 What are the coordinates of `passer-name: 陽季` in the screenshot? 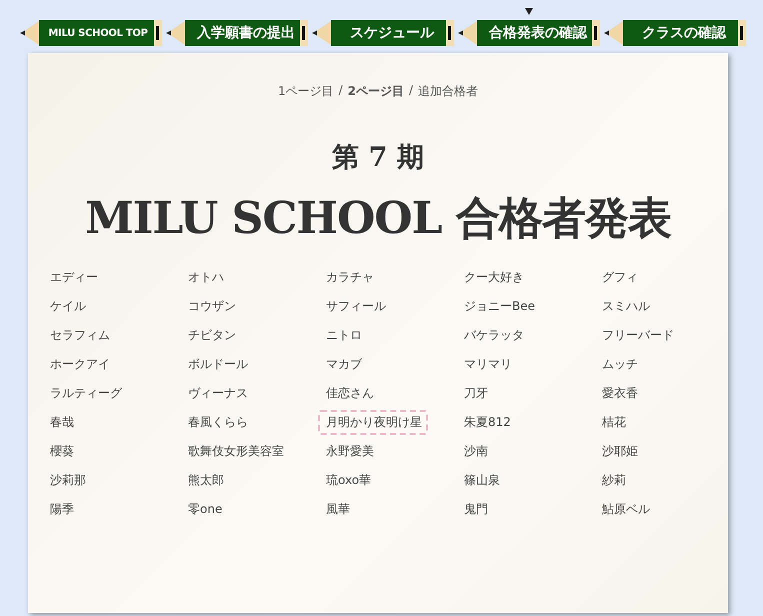 It's located at (62, 509).